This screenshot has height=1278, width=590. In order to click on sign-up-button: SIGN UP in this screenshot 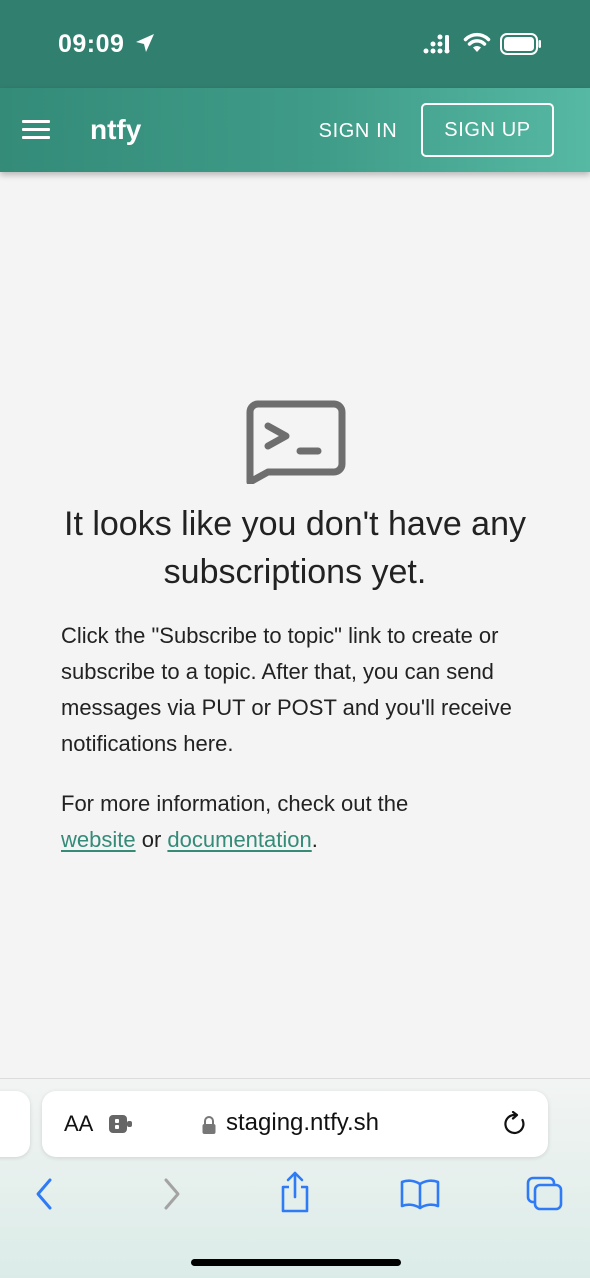, I will do `click(487, 130)`.